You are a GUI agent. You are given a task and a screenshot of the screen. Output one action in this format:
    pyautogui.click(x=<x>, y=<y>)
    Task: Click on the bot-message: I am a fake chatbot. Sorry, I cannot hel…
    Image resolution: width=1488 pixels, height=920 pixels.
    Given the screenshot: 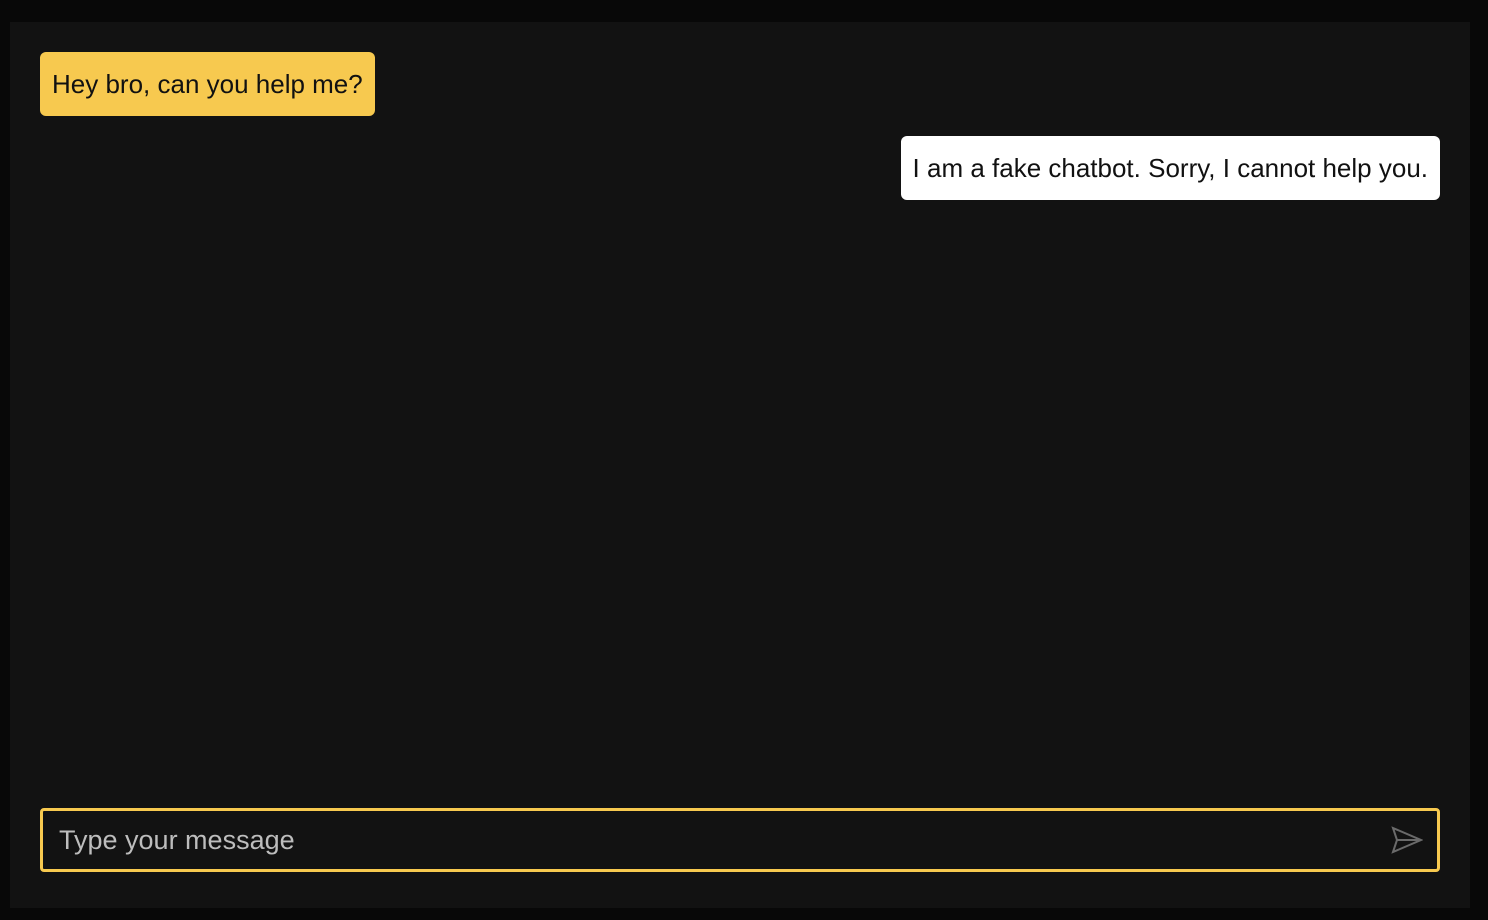 What is the action you would take?
    pyautogui.click(x=1170, y=168)
    